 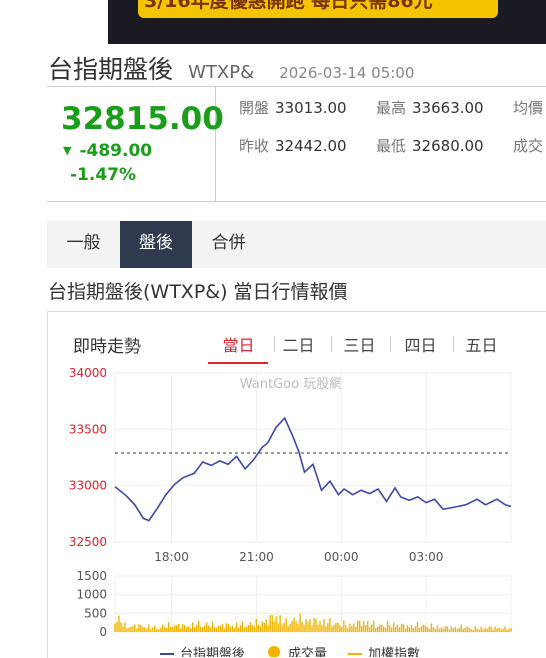 What do you see at coordinates (91, 576) in the screenshot?
I see `volume-tick-label: 1500` at bounding box center [91, 576].